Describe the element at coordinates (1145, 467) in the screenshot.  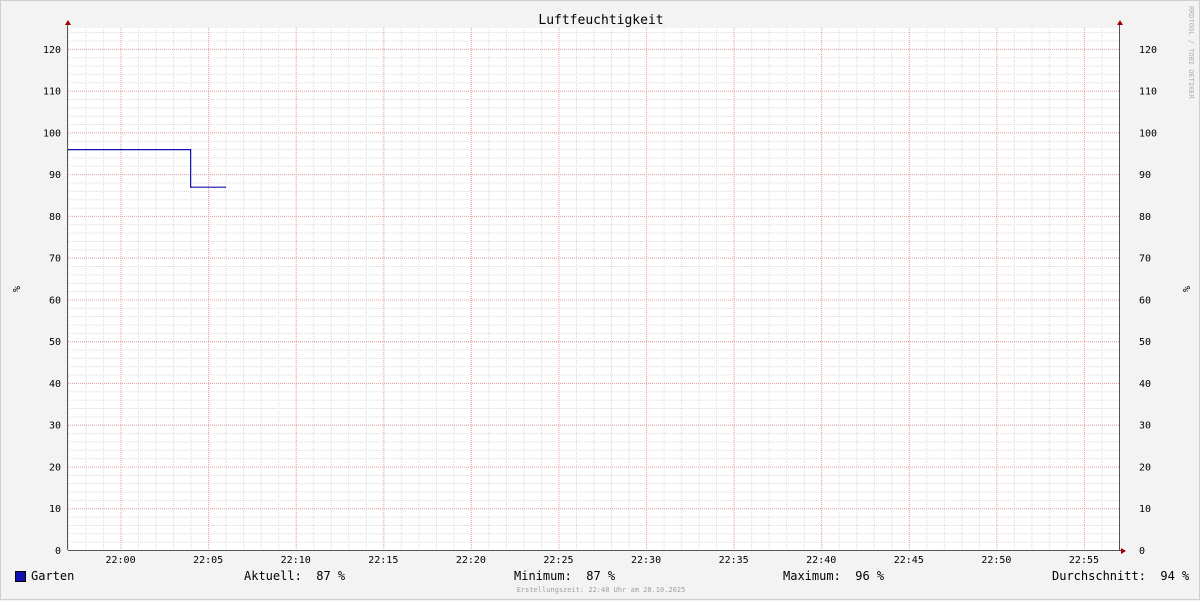
I see `y-tick-label-right: 20` at that location.